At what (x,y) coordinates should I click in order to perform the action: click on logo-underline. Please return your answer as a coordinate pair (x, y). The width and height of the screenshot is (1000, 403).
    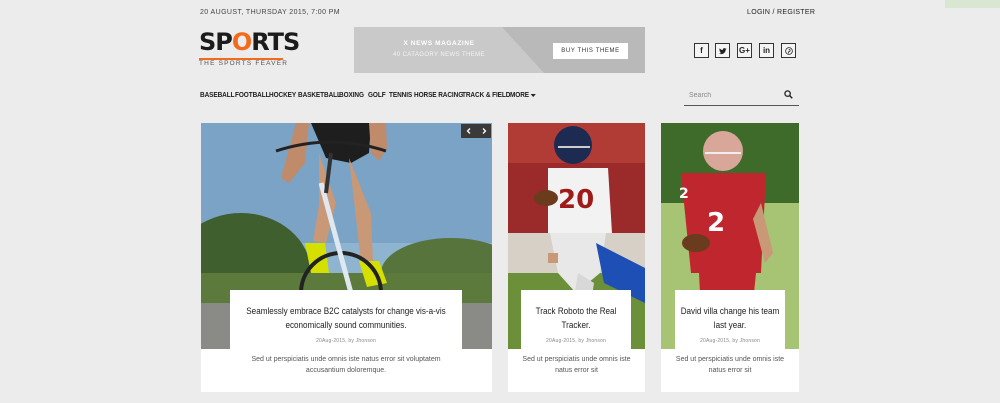
    Looking at the image, I should click on (241, 59).